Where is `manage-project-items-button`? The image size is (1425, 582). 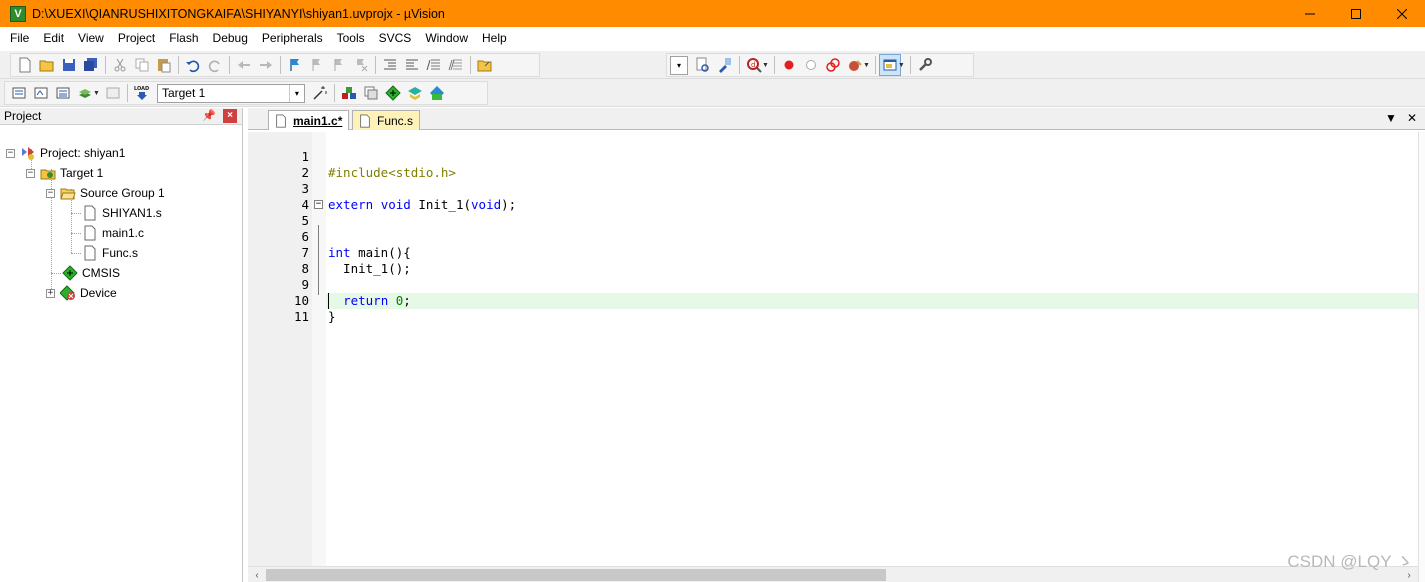 manage-project-items-button is located at coordinates (349, 93).